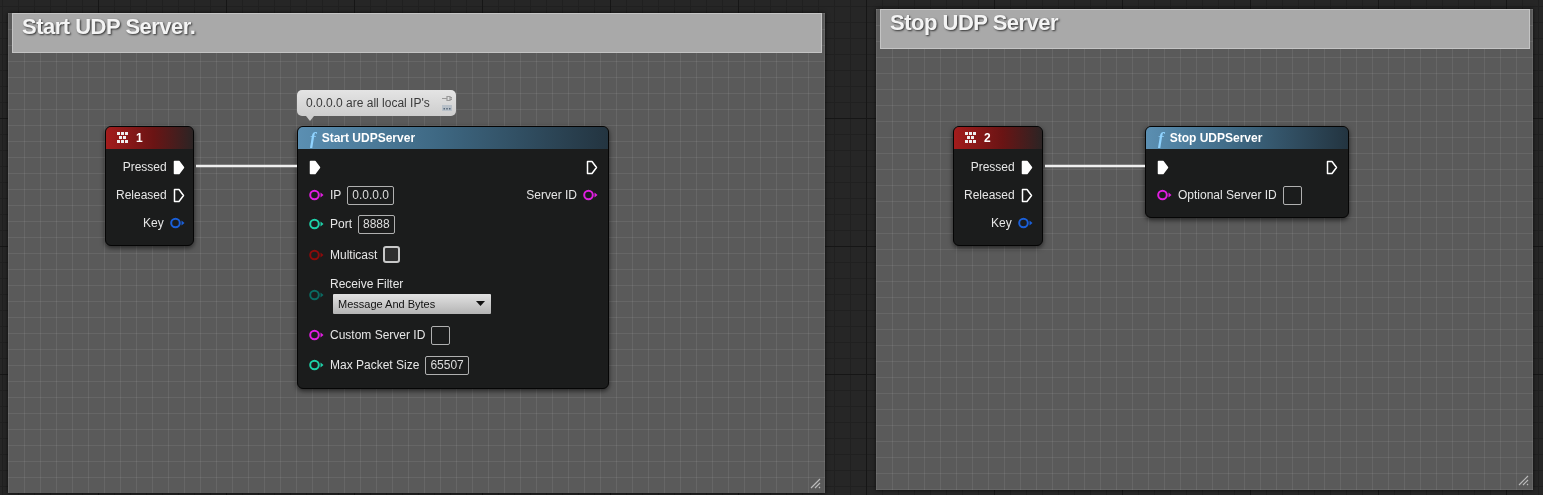 The width and height of the screenshot is (1543, 495). What do you see at coordinates (354, 254) in the screenshot?
I see `pin-label: Multicast` at bounding box center [354, 254].